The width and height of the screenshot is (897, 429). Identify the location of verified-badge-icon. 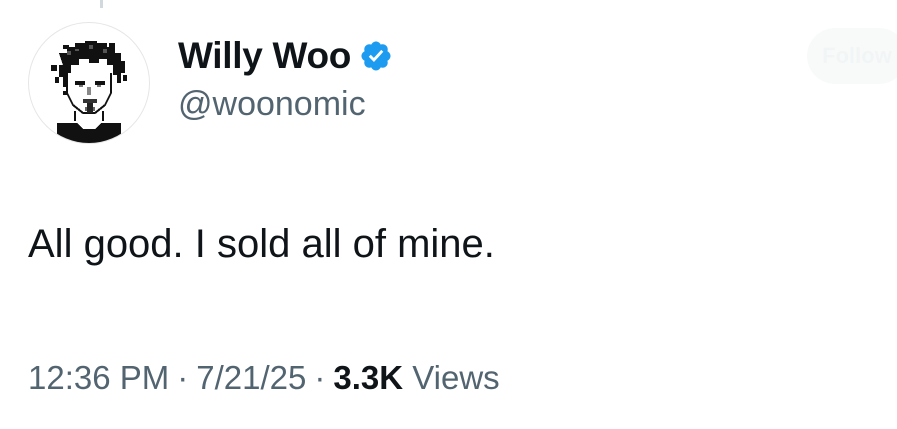
(376, 56).